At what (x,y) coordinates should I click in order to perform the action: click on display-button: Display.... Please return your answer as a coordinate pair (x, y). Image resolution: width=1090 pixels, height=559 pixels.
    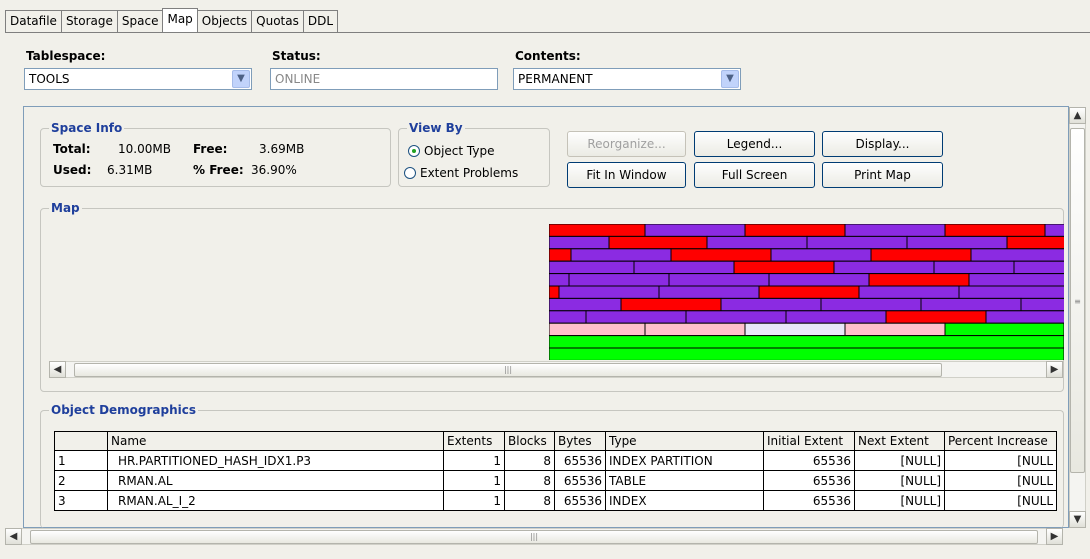
    Looking at the image, I should click on (882, 144).